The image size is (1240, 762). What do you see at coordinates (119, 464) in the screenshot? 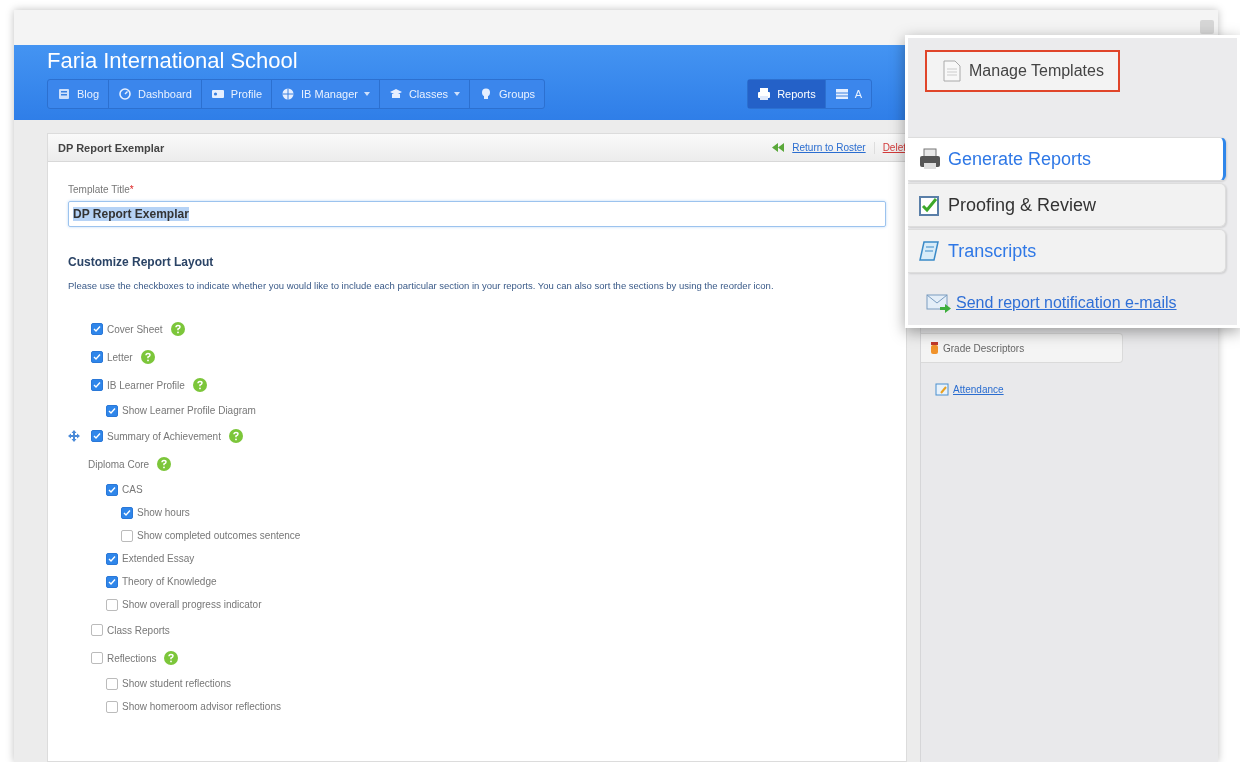
I see `group-label: Diploma Core` at bounding box center [119, 464].